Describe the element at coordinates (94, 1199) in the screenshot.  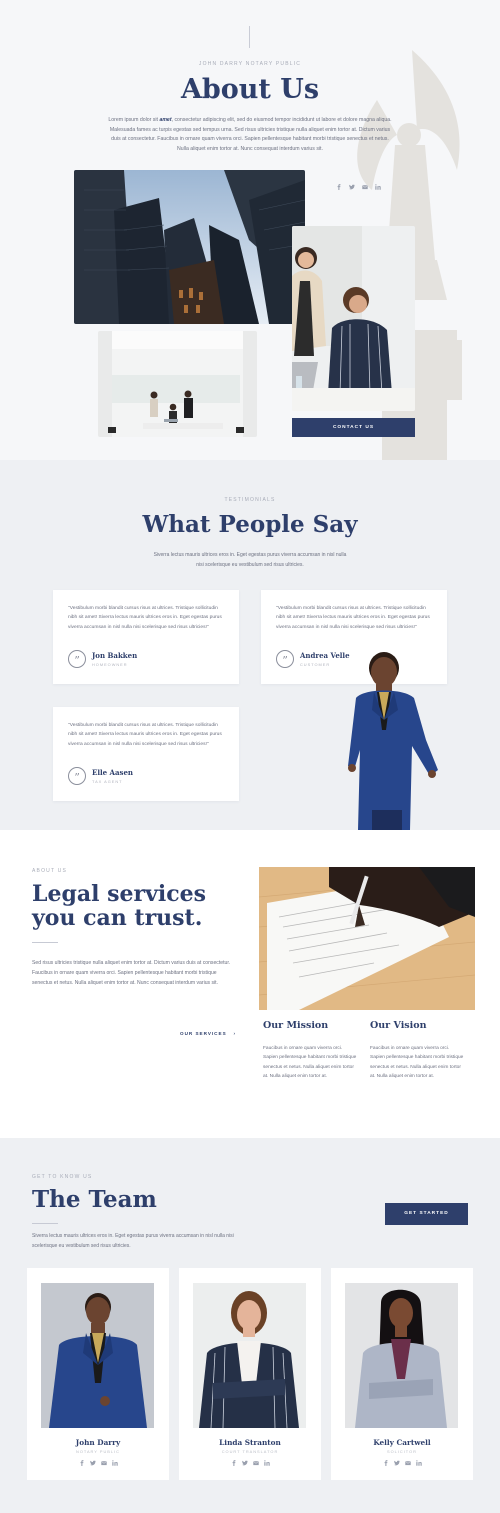
I see `team-title: The Team` at that location.